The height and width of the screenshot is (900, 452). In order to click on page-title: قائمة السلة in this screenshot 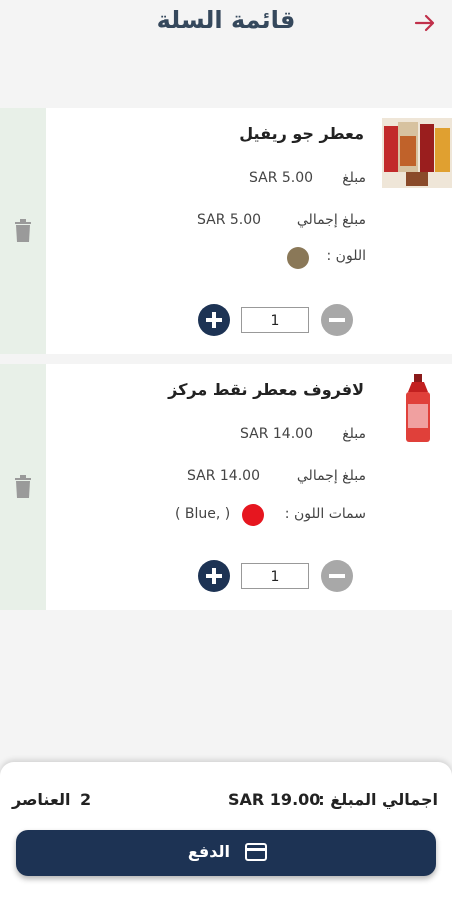, I will do `click(226, 20)`.